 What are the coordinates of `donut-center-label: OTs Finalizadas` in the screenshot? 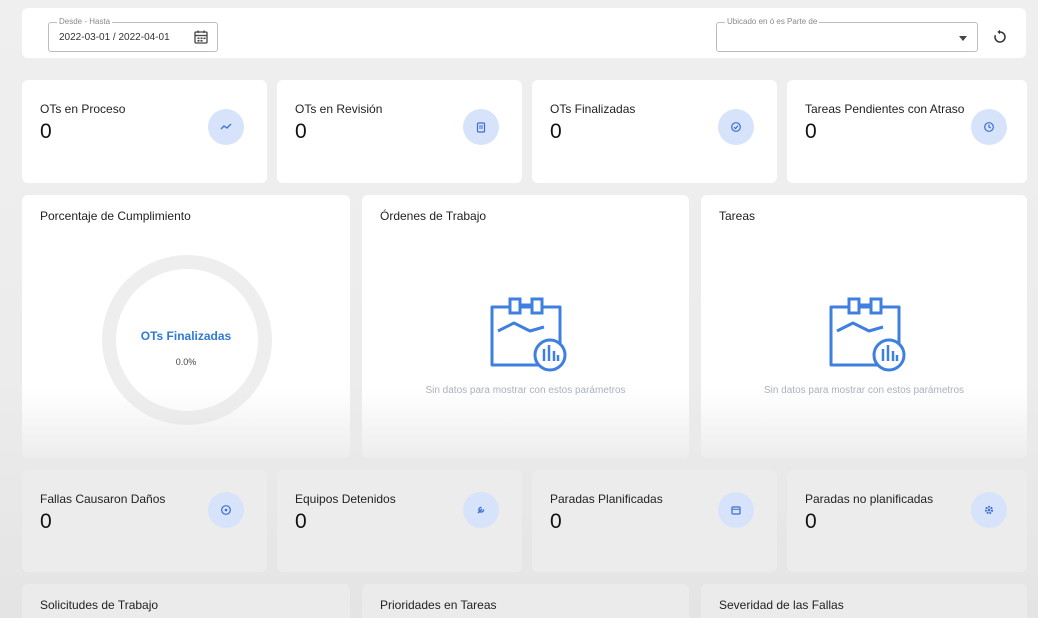 It's located at (186, 336).